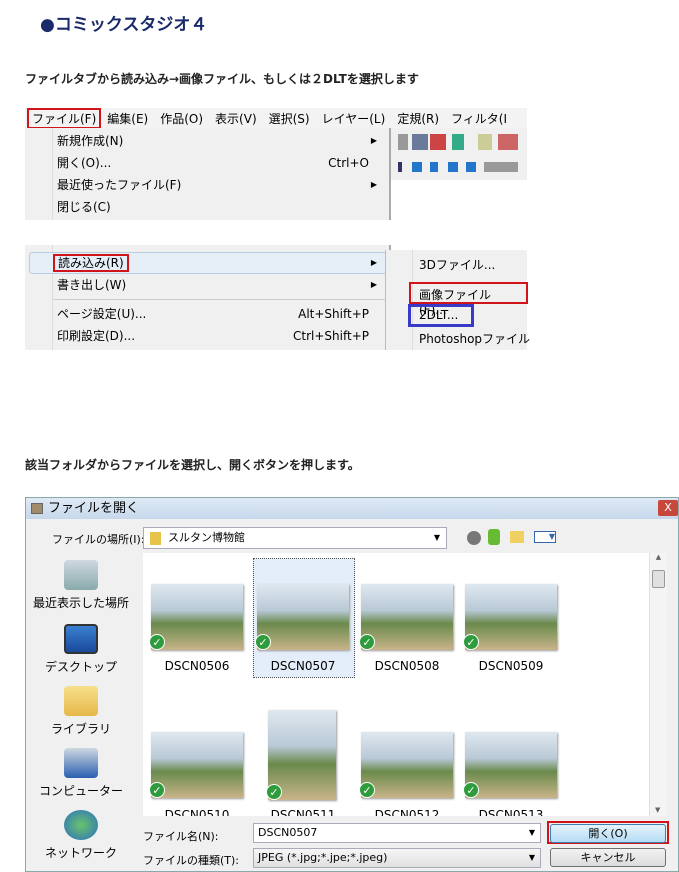 The height and width of the screenshot is (872, 679). Describe the element at coordinates (511, 666) in the screenshot. I see `file-name: DSCN0509` at that location.